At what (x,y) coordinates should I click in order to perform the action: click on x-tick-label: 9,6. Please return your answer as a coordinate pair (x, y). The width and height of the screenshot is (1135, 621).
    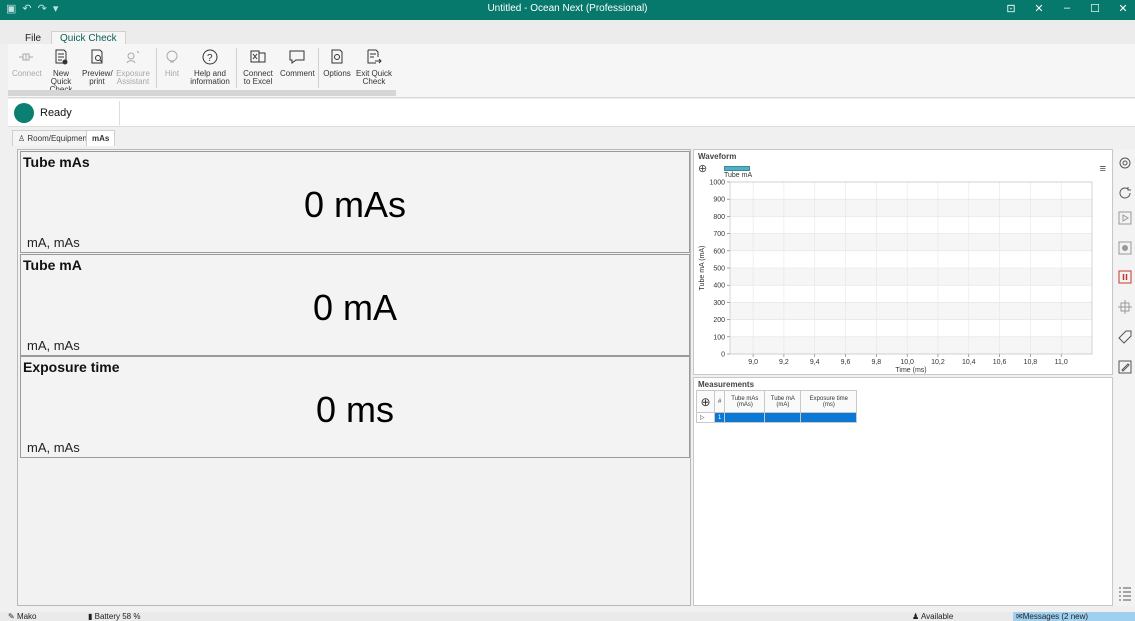
    Looking at the image, I should click on (846, 362).